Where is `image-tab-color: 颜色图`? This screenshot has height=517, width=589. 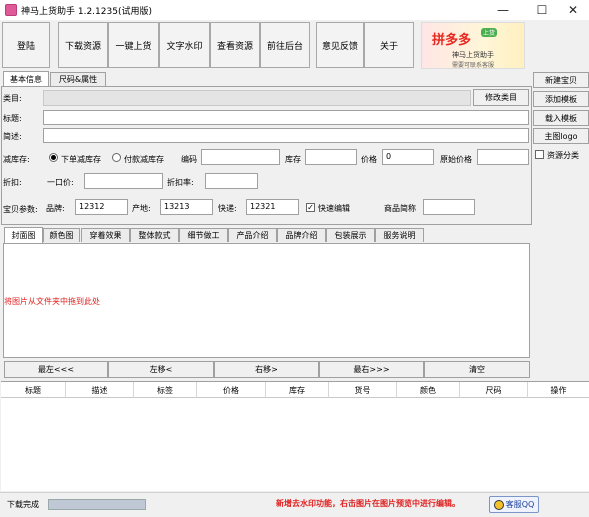 image-tab-color: 颜色图 is located at coordinates (61, 235).